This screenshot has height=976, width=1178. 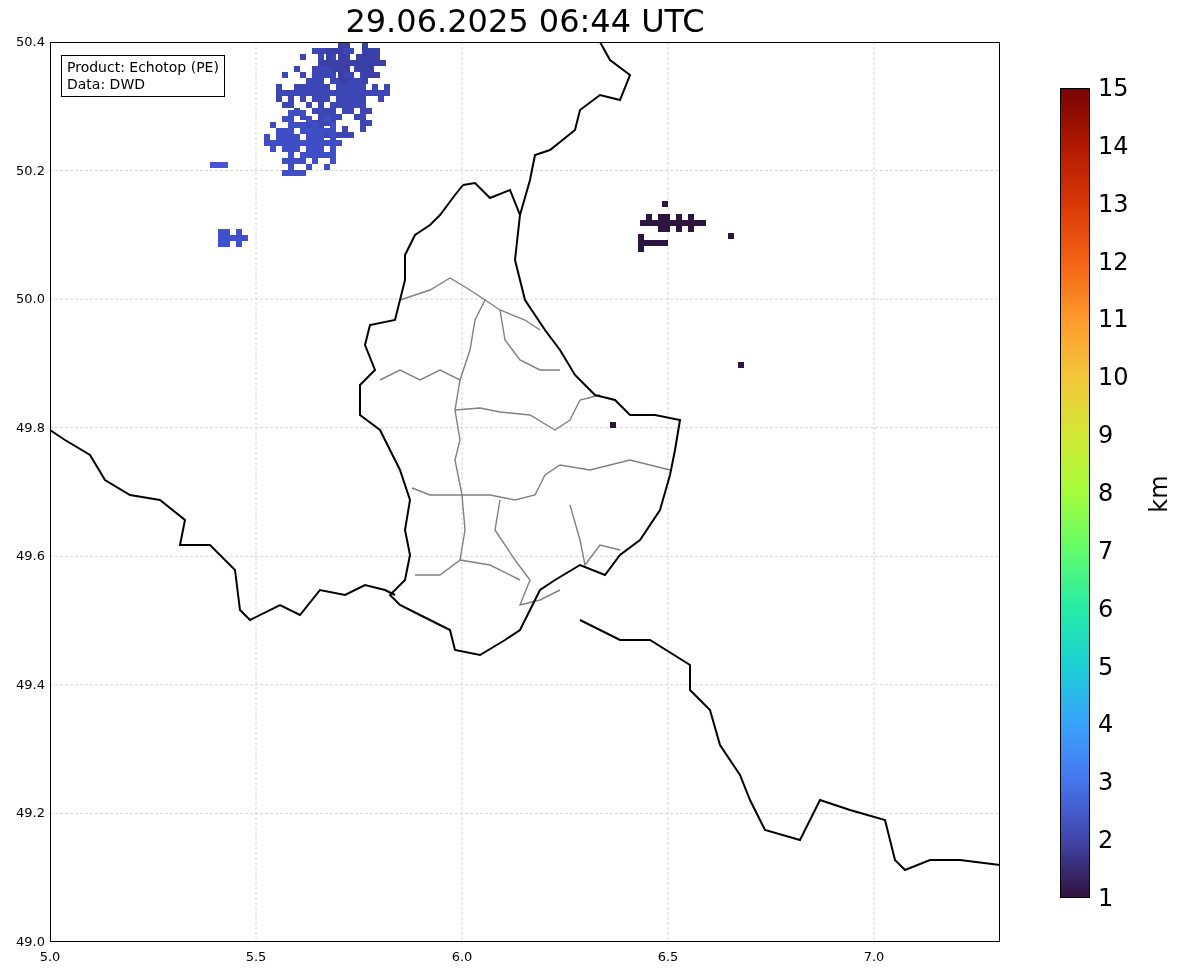 What do you see at coordinates (462, 956) in the screenshot?
I see `longitude-tick-label: 6.0` at bounding box center [462, 956].